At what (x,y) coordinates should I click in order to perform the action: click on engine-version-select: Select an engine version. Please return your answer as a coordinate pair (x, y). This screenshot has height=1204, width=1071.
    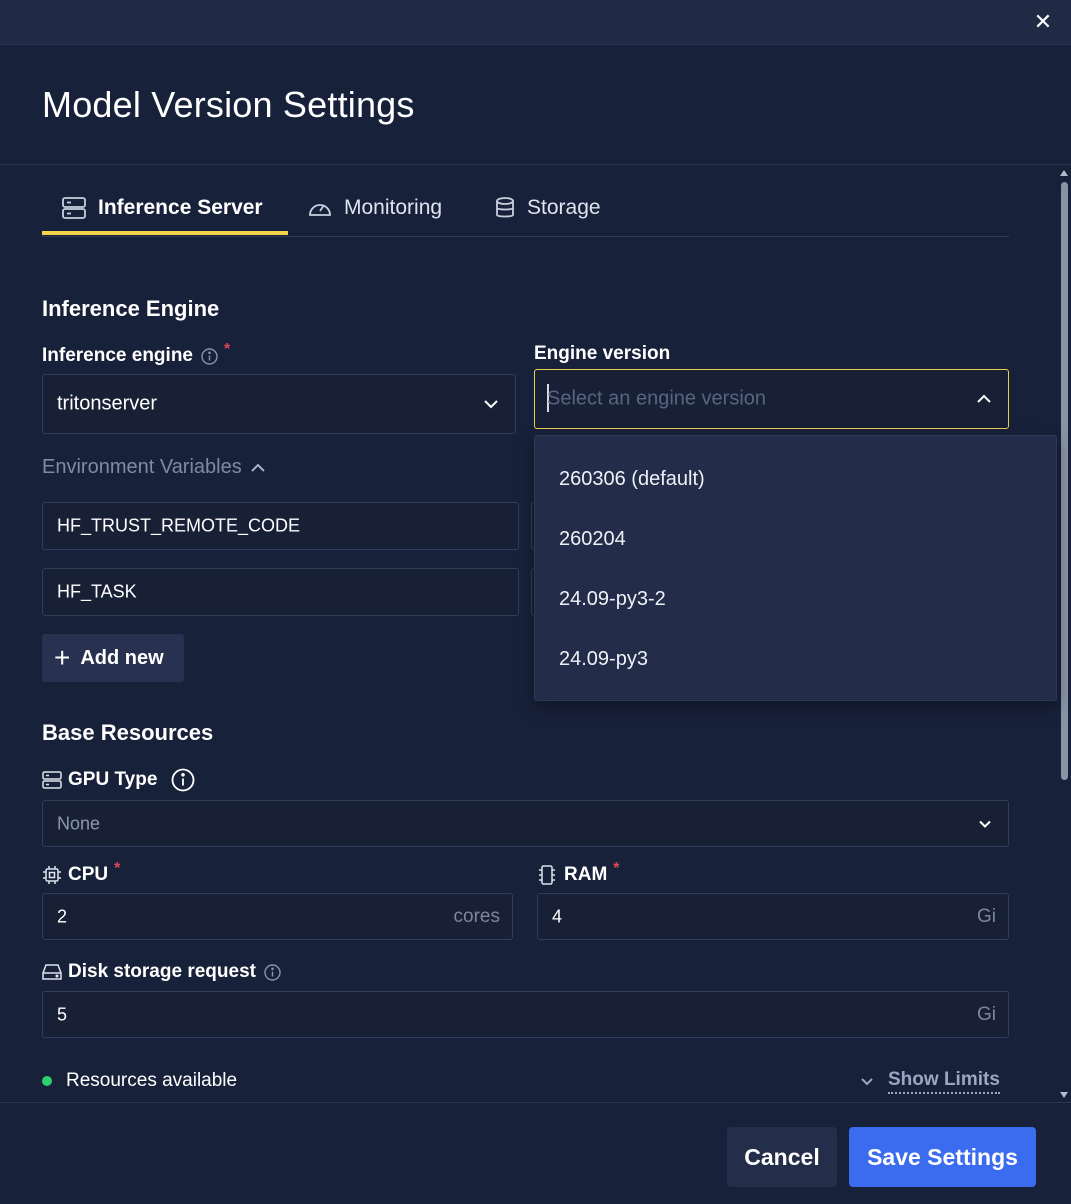
    Looking at the image, I should click on (771, 399).